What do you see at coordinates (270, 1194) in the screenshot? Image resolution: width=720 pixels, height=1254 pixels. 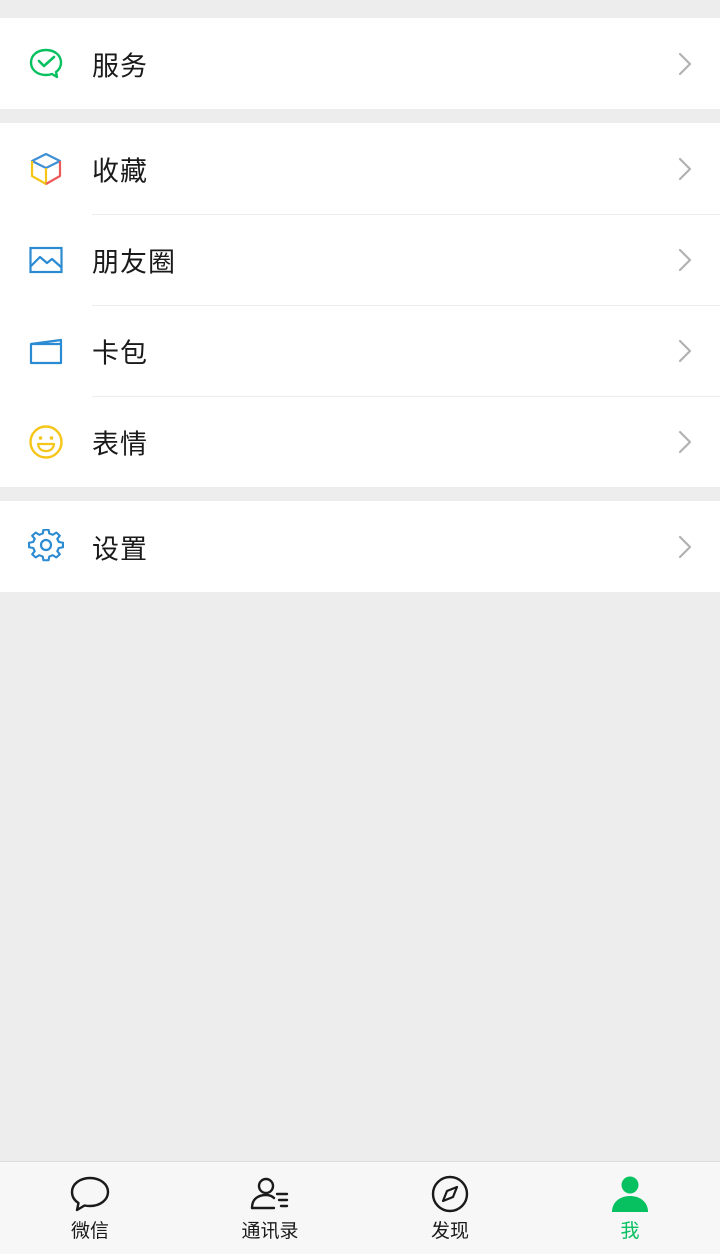 I see `contacts-icon` at bounding box center [270, 1194].